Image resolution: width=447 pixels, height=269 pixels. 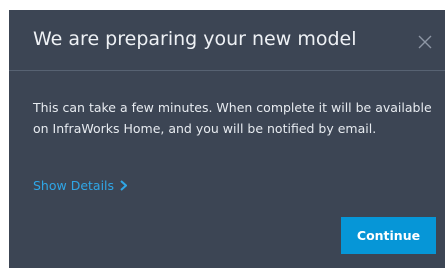 I want to click on show-details-label: Show Details, so click(x=74, y=185).